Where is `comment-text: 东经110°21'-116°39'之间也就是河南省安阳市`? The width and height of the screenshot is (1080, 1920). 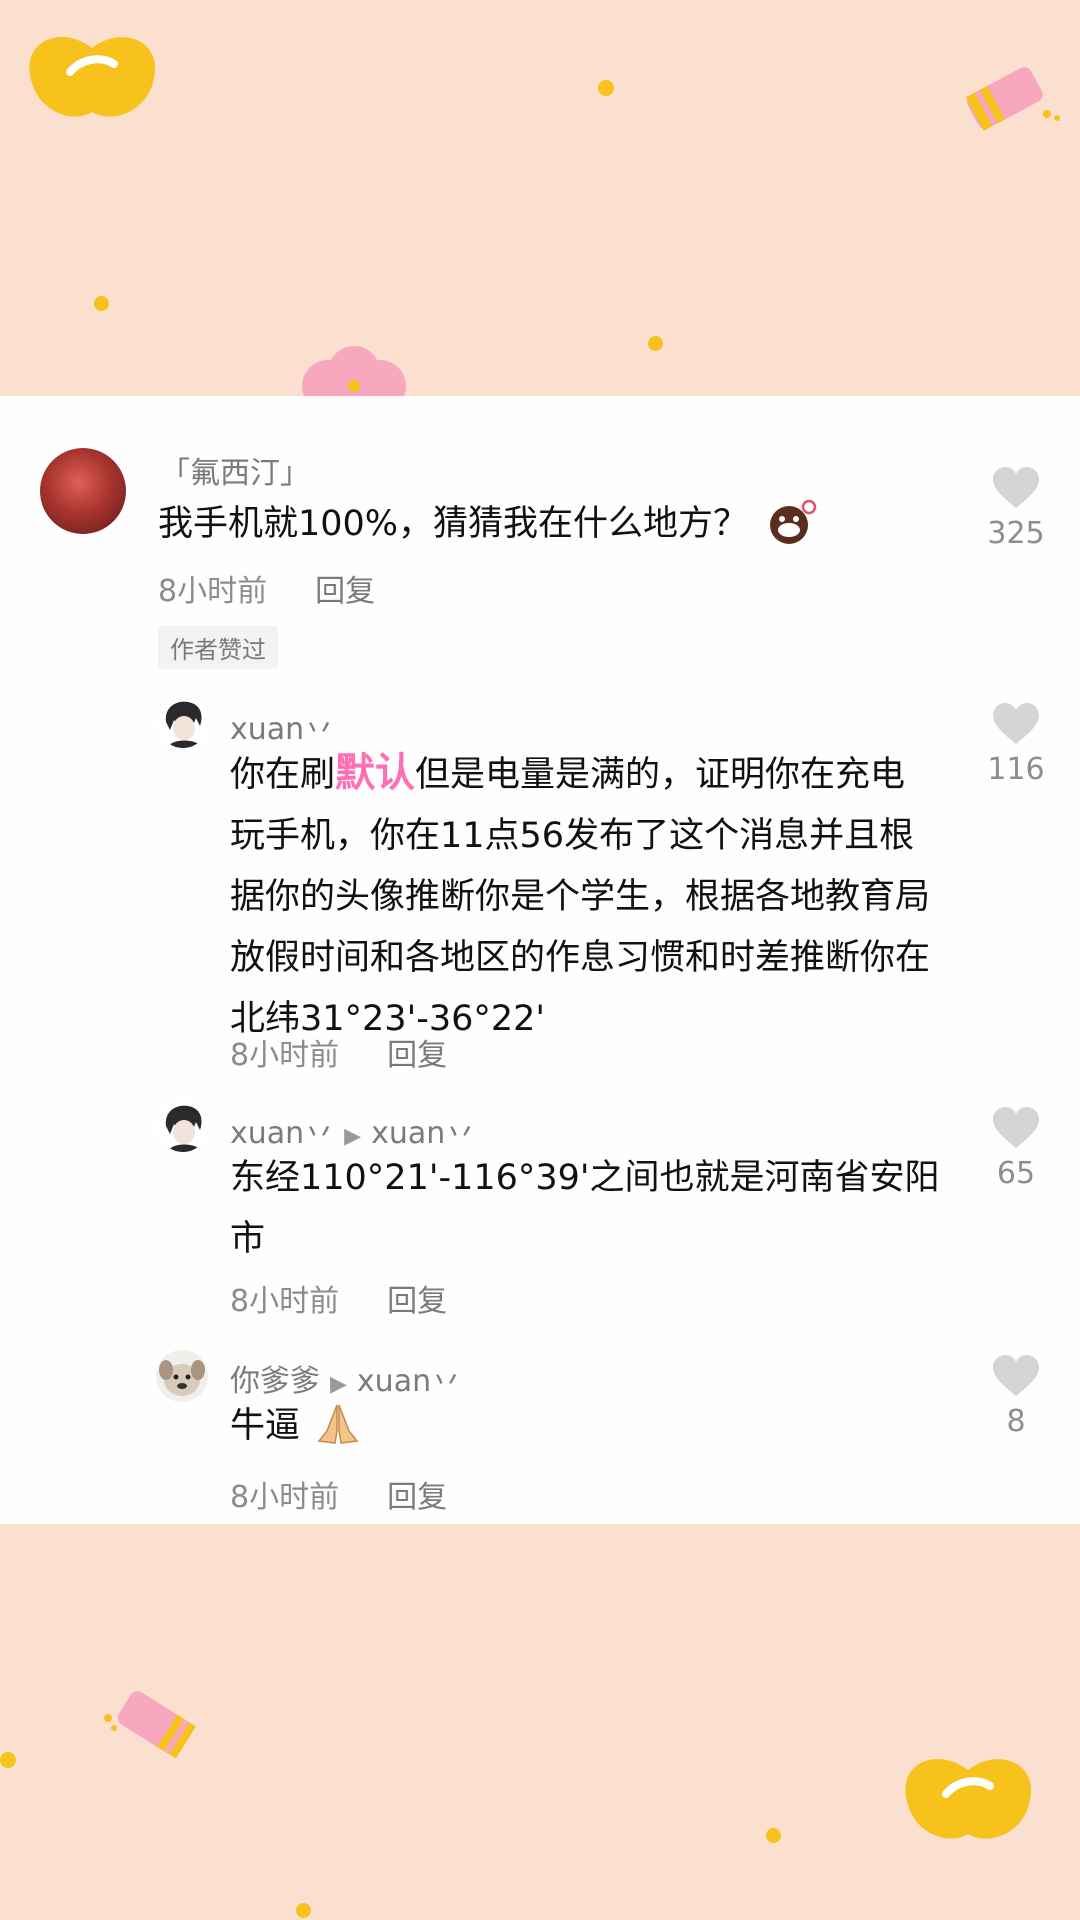
comment-text: 东经110°21'-116°39'之间也就是河南省安阳市 is located at coordinates (585, 1208).